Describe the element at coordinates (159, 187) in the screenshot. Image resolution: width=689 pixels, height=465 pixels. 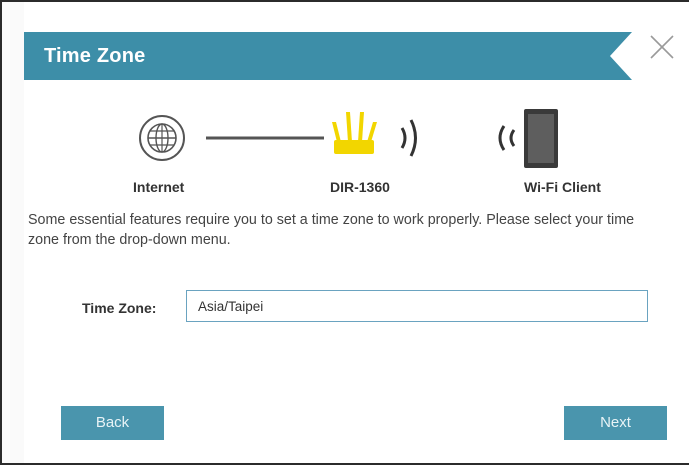
I see `internet-label: Internet` at that location.